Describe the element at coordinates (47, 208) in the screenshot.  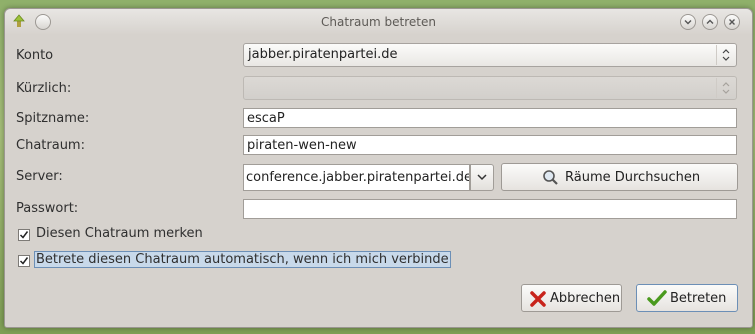
I see `password-label: Passwort:` at that location.